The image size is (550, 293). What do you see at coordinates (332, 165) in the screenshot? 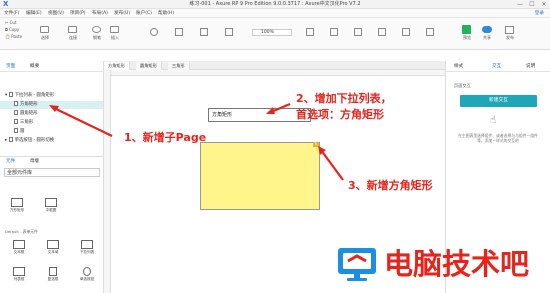
I see `arrow-to-rect` at bounding box center [332, 165].